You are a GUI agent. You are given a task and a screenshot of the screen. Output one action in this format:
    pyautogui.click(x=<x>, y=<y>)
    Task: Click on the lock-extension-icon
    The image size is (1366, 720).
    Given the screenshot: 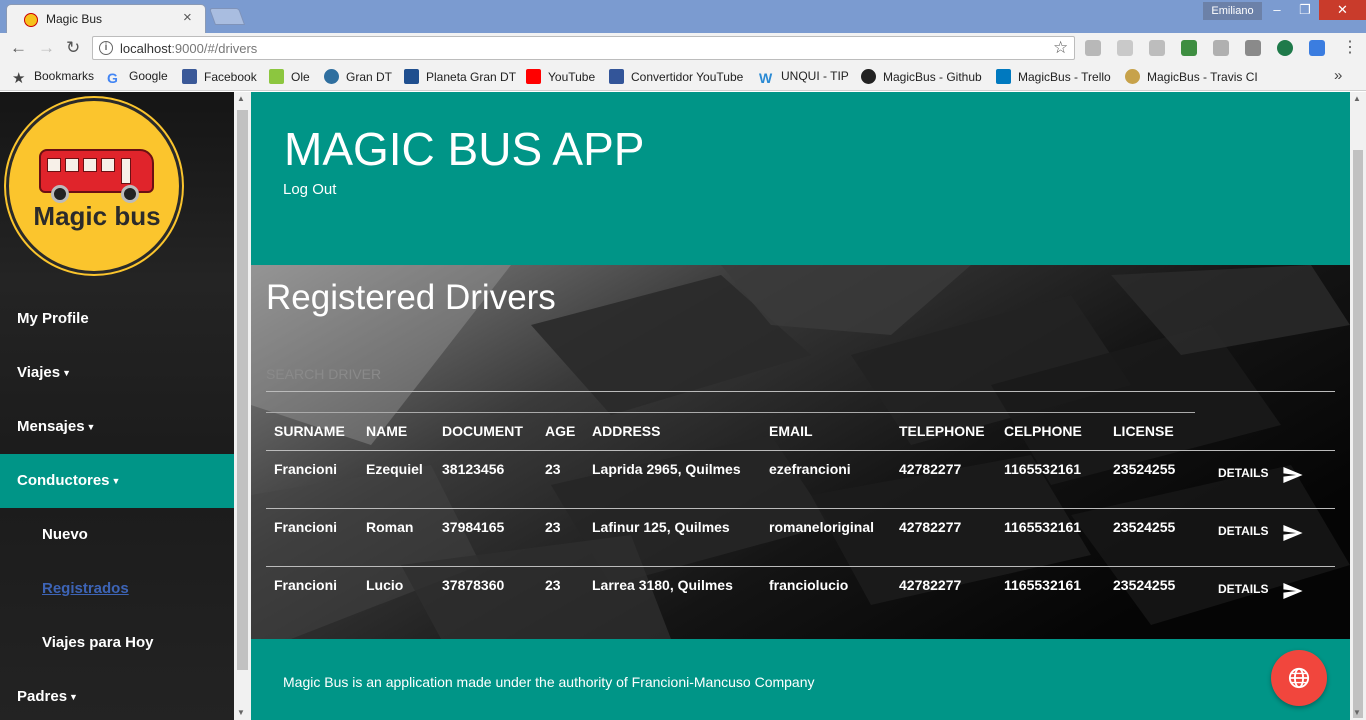 What is the action you would take?
    pyautogui.click(x=1157, y=48)
    